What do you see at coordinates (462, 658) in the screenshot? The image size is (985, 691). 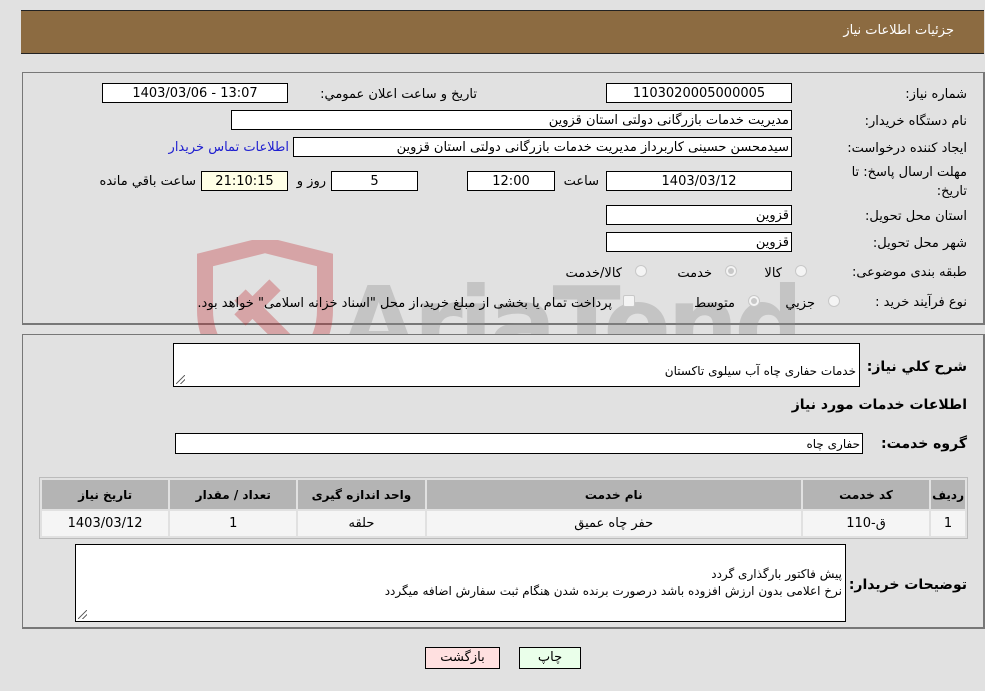 I see `back-button: بازگشت` at bounding box center [462, 658].